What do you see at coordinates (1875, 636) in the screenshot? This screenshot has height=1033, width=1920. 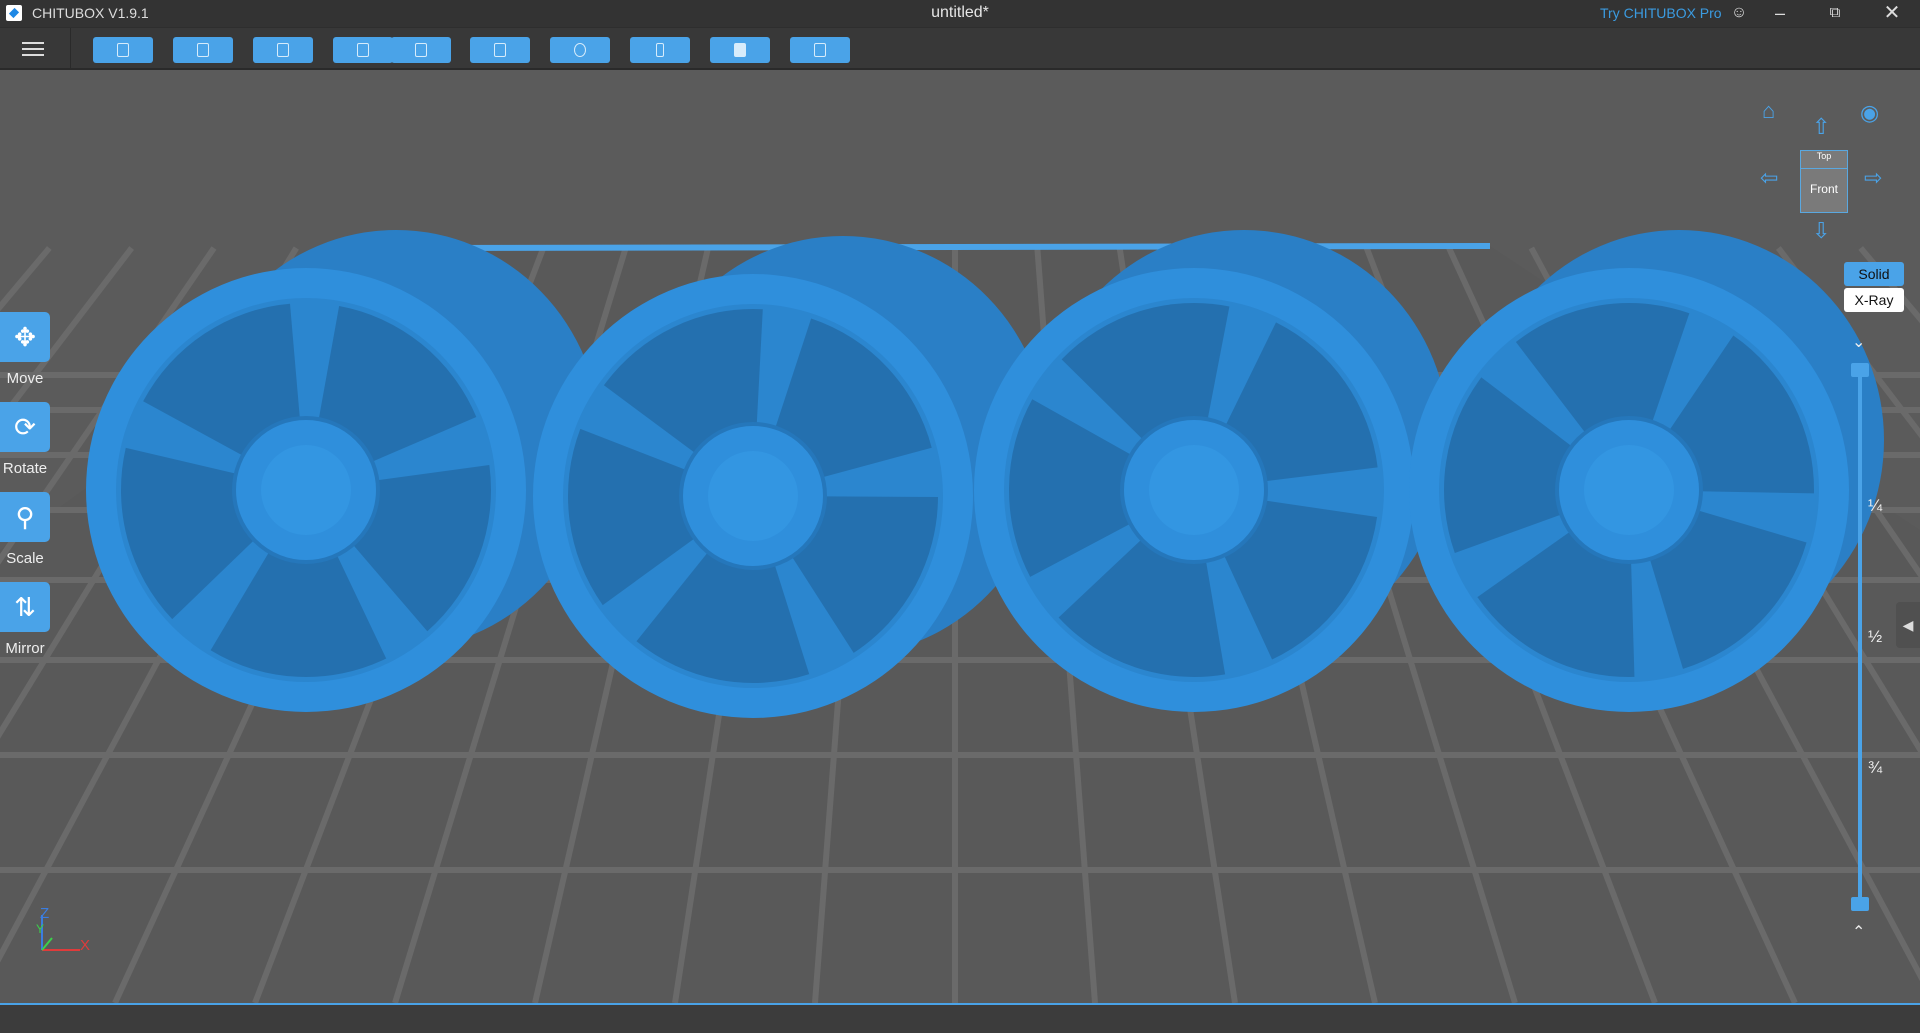 I see `slider-mark-half: ½` at bounding box center [1875, 636].